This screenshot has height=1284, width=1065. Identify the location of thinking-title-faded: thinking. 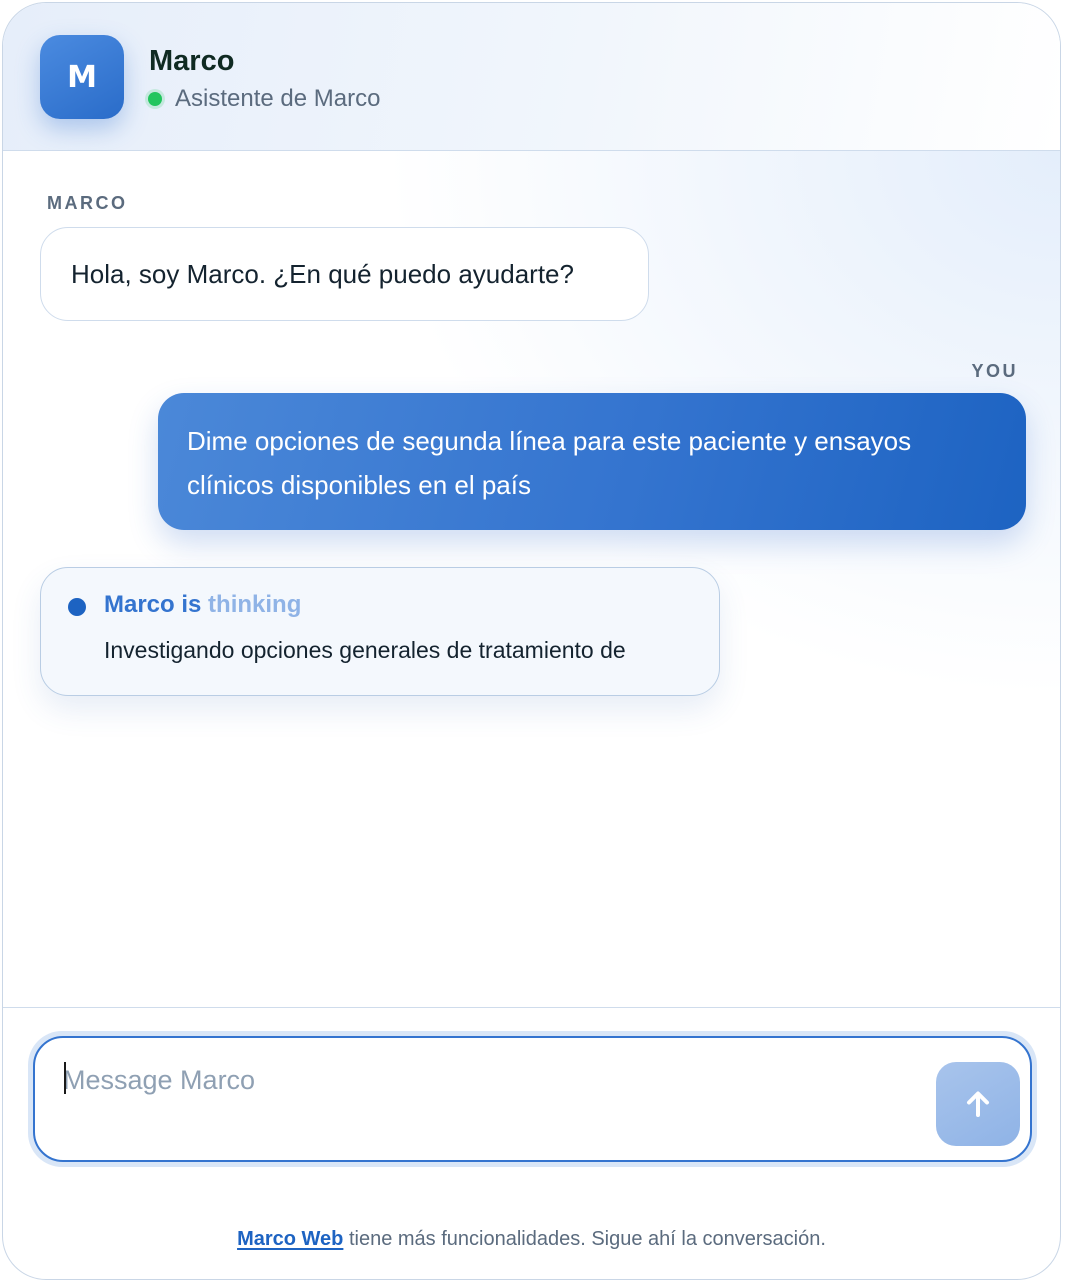
(255, 604).